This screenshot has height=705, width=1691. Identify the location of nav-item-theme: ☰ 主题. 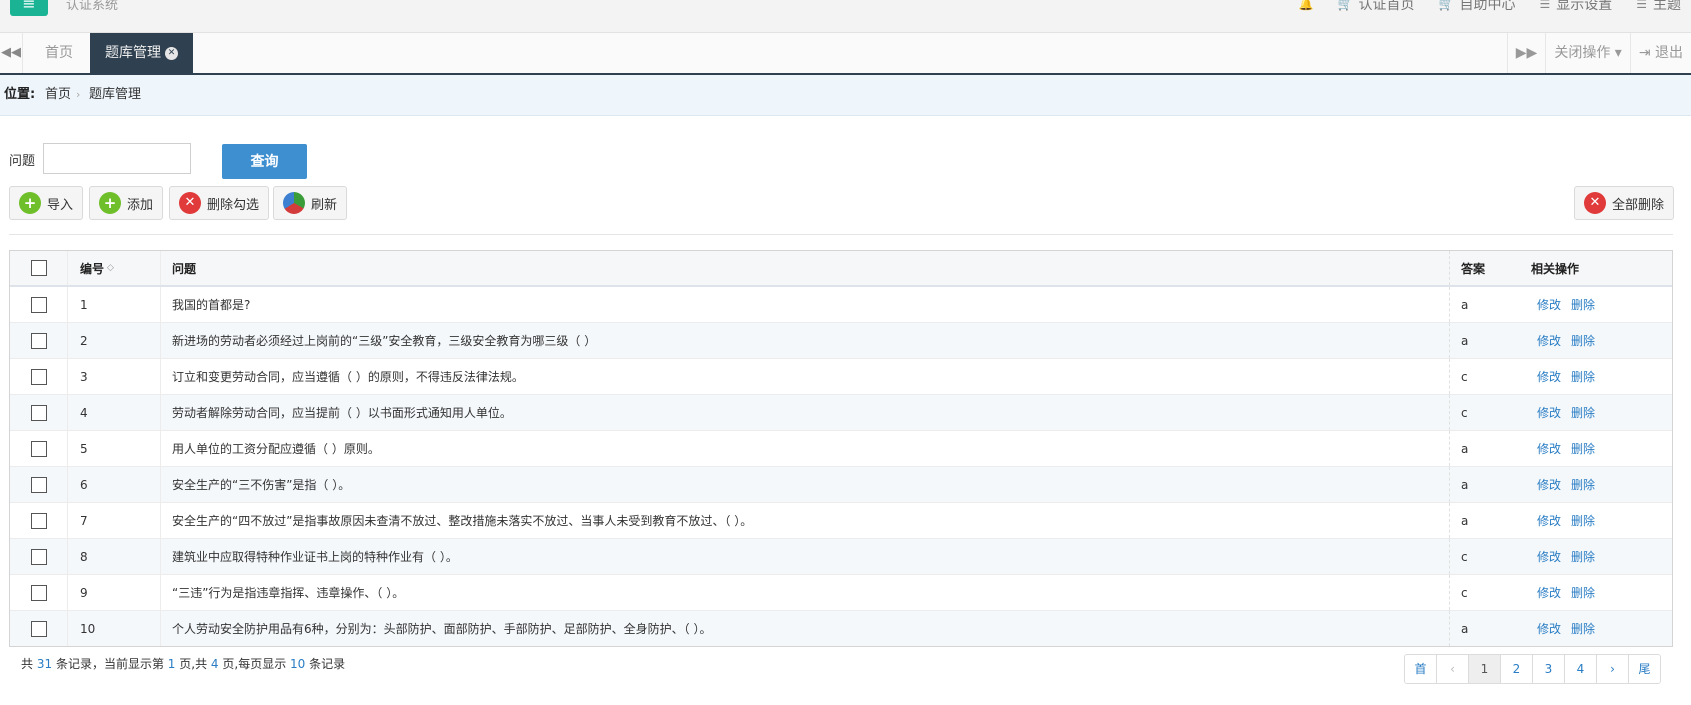
(1658, 7).